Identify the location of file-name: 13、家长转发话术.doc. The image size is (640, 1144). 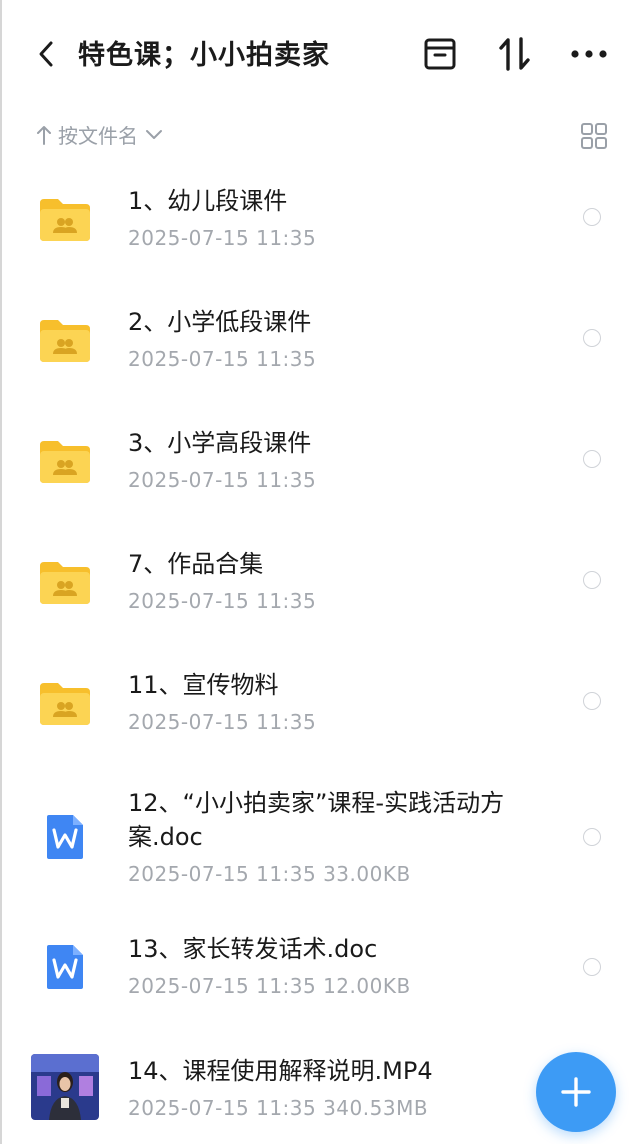
(253, 949).